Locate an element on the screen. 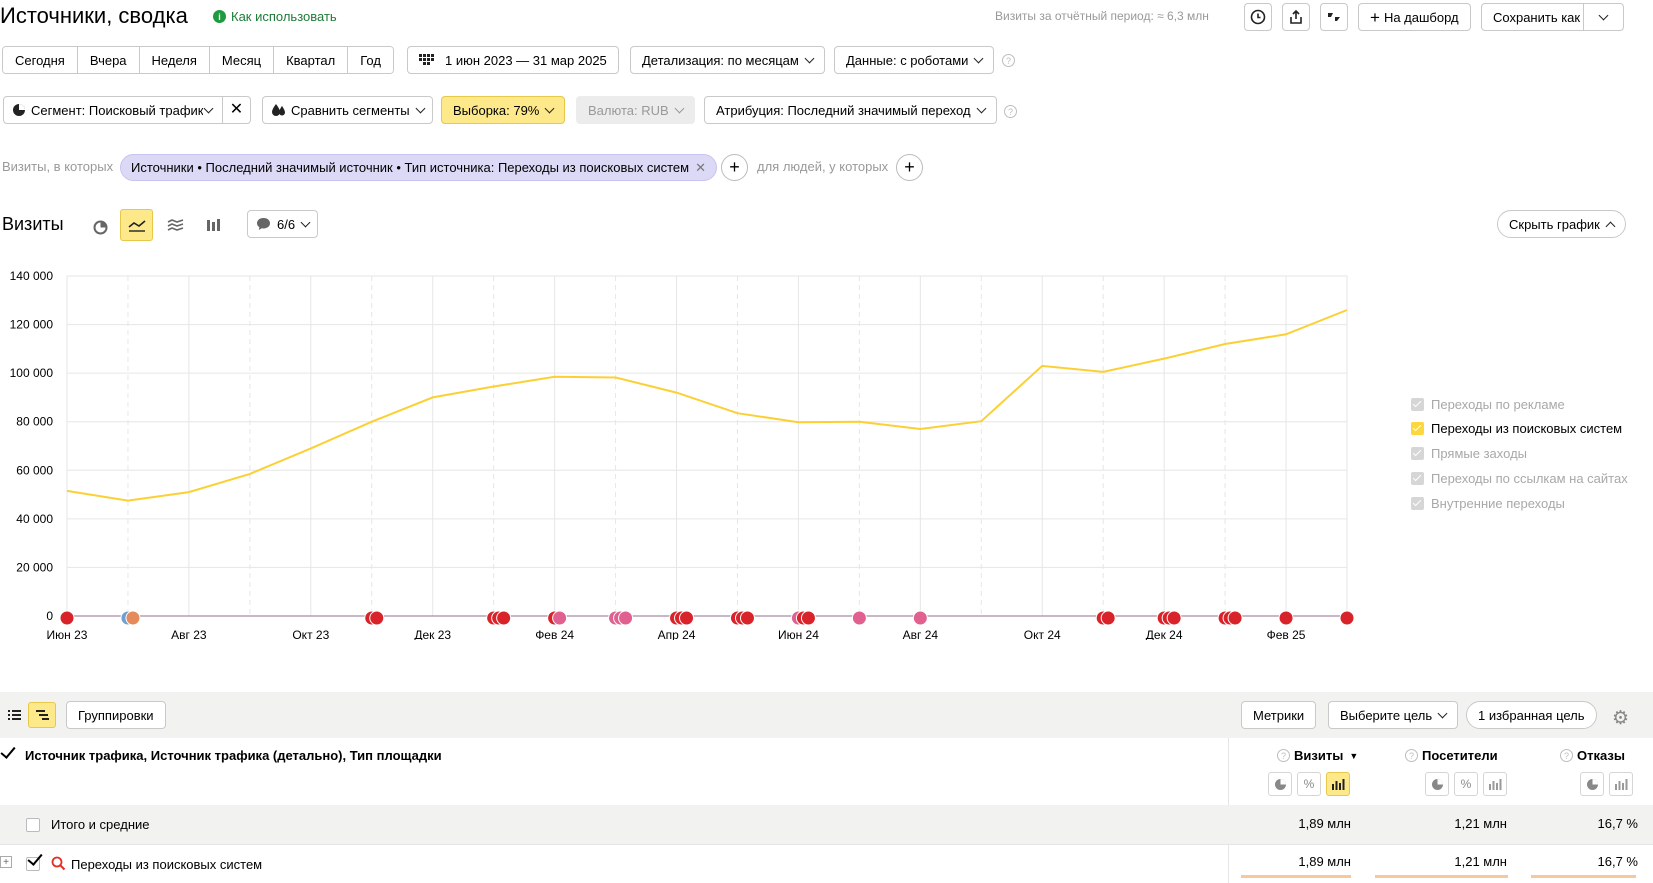 The height and width of the screenshot is (883, 1653). visitors-bar-toggle is located at coordinates (1495, 784).